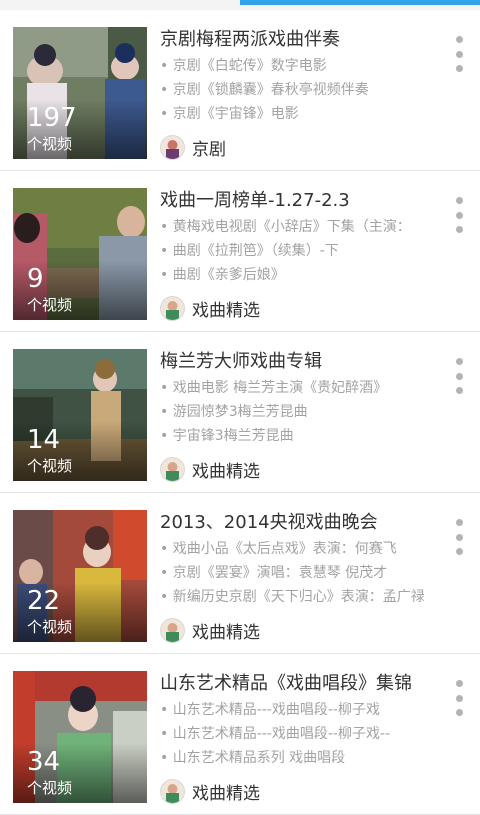 The image size is (480, 815). Describe the element at coordinates (264, 90) in the screenshot. I see `playlist-item-line: • 京剧《锁麟囊》春秋亭视频伴奏` at that location.